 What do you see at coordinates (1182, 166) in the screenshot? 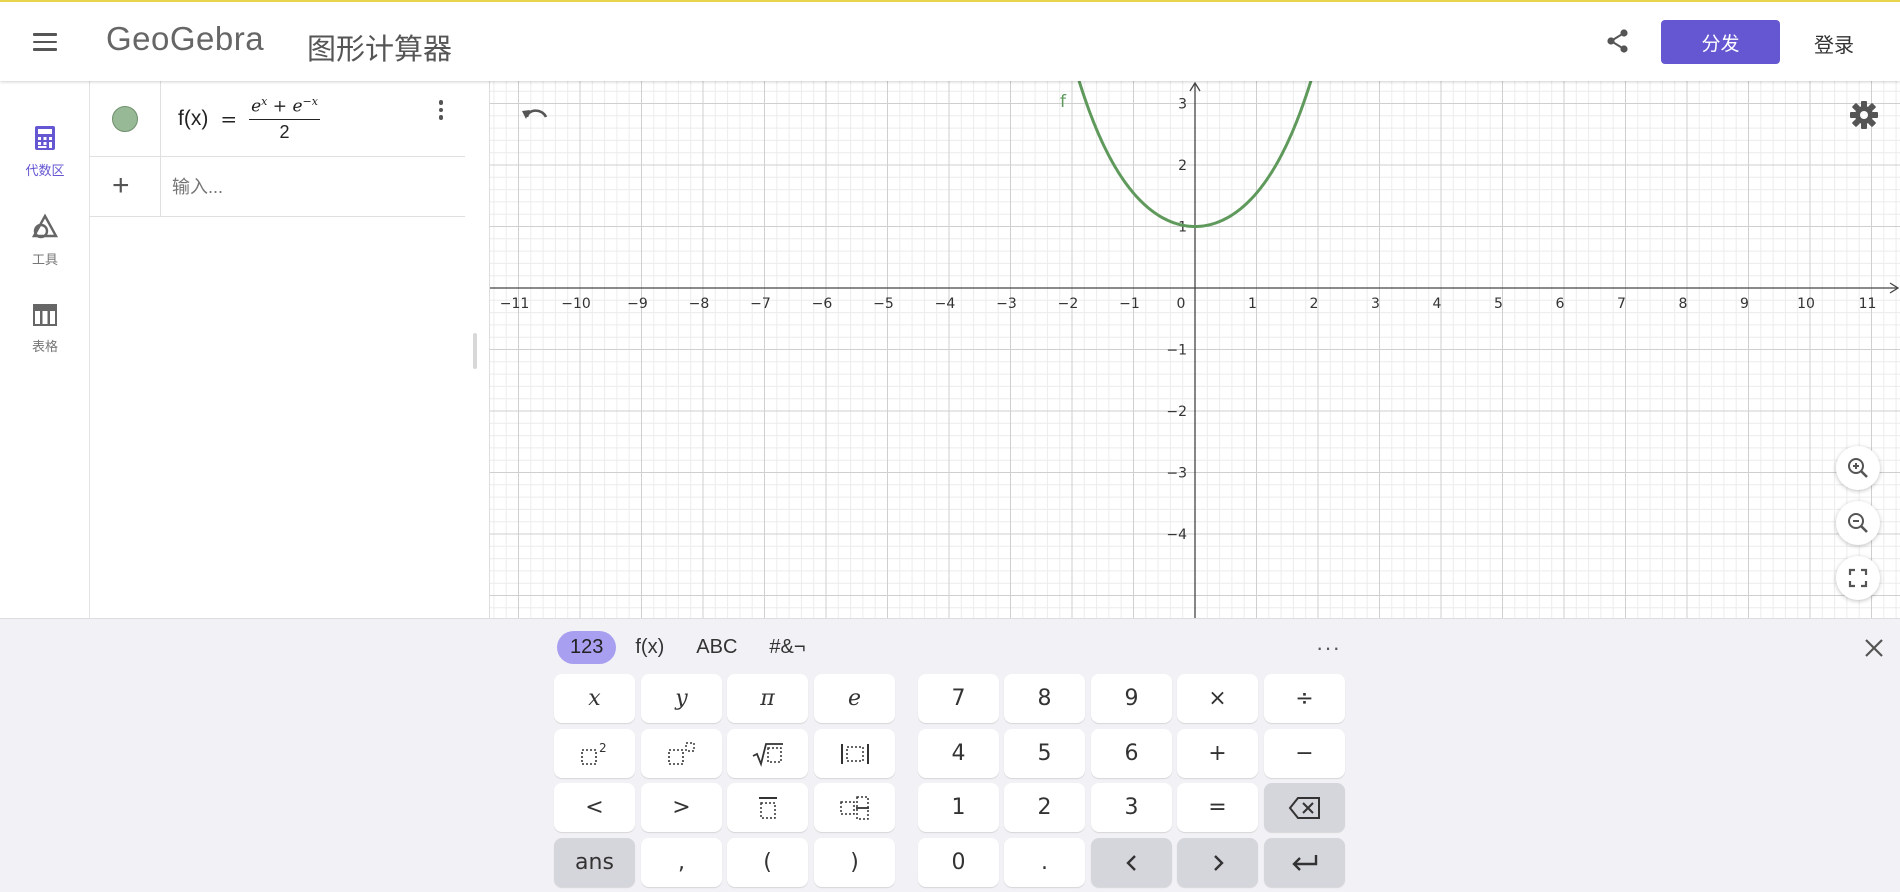
I see `y-tick-label: 2` at bounding box center [1182, 166].